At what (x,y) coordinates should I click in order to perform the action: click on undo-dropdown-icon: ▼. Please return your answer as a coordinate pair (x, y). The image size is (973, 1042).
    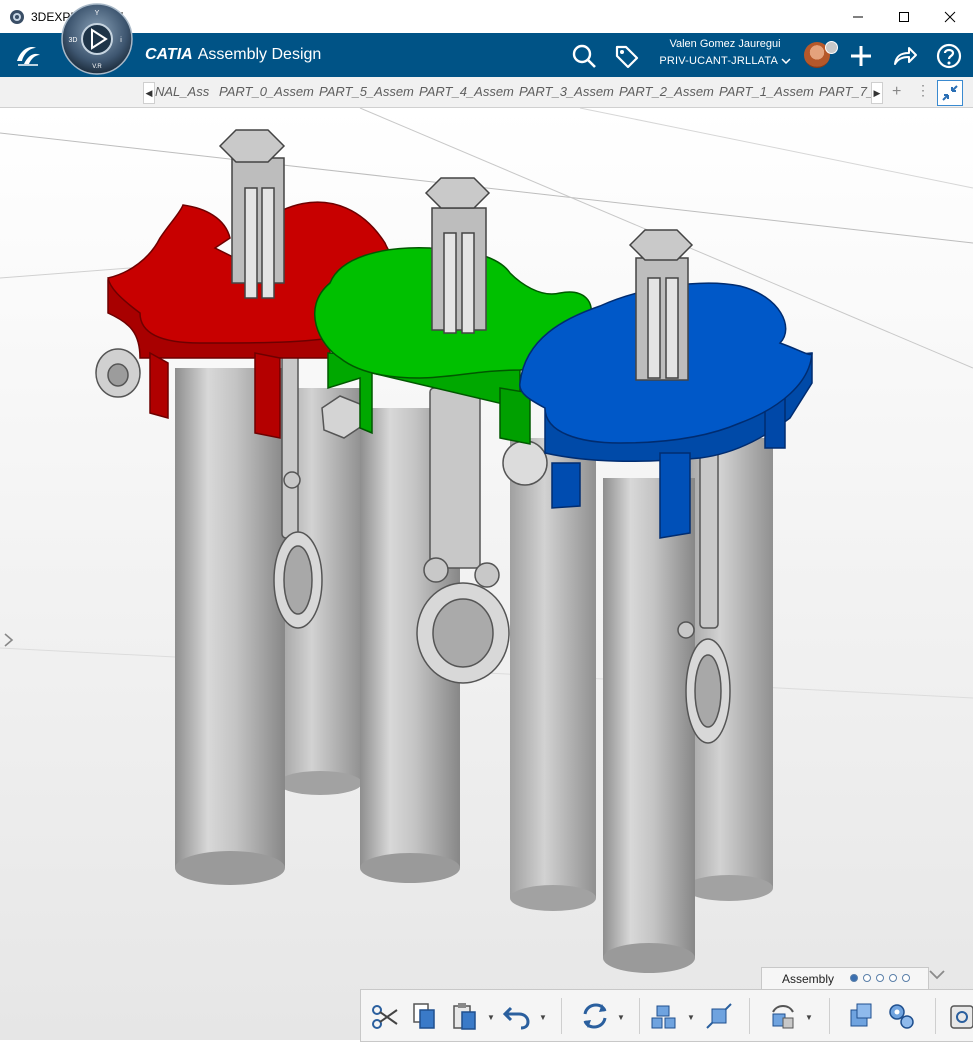
    Looking at the image, I should click on (543, 1017).